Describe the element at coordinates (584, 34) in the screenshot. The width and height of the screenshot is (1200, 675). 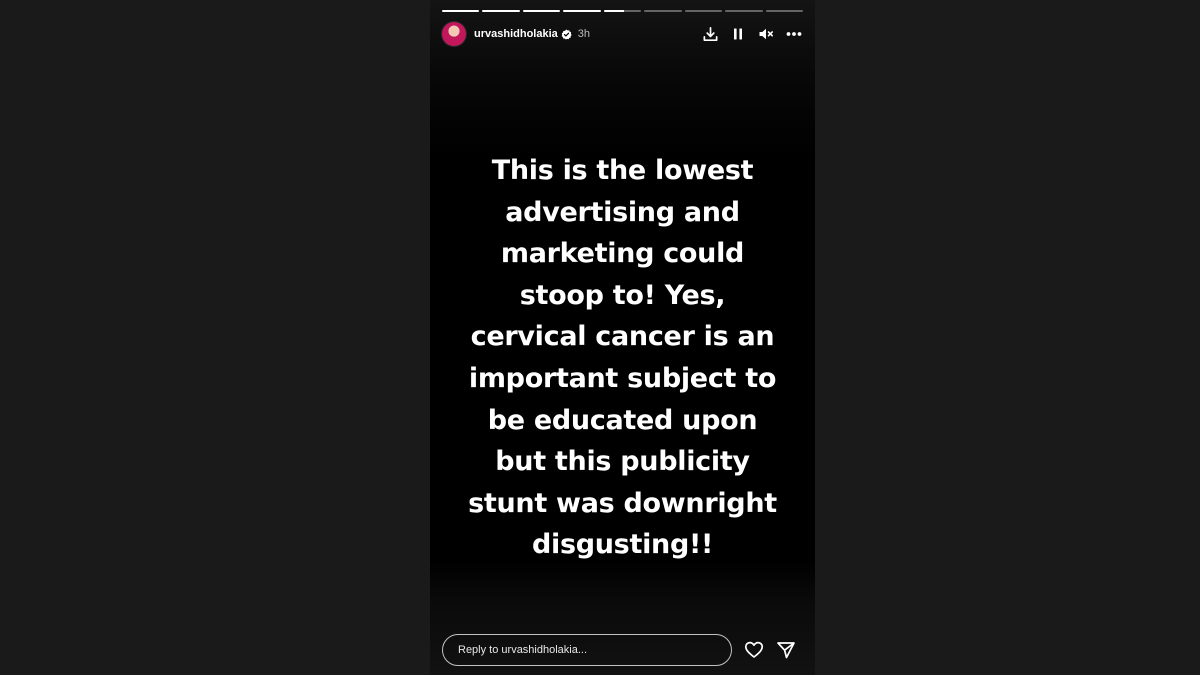
I see `post-time: 3h` at that location.